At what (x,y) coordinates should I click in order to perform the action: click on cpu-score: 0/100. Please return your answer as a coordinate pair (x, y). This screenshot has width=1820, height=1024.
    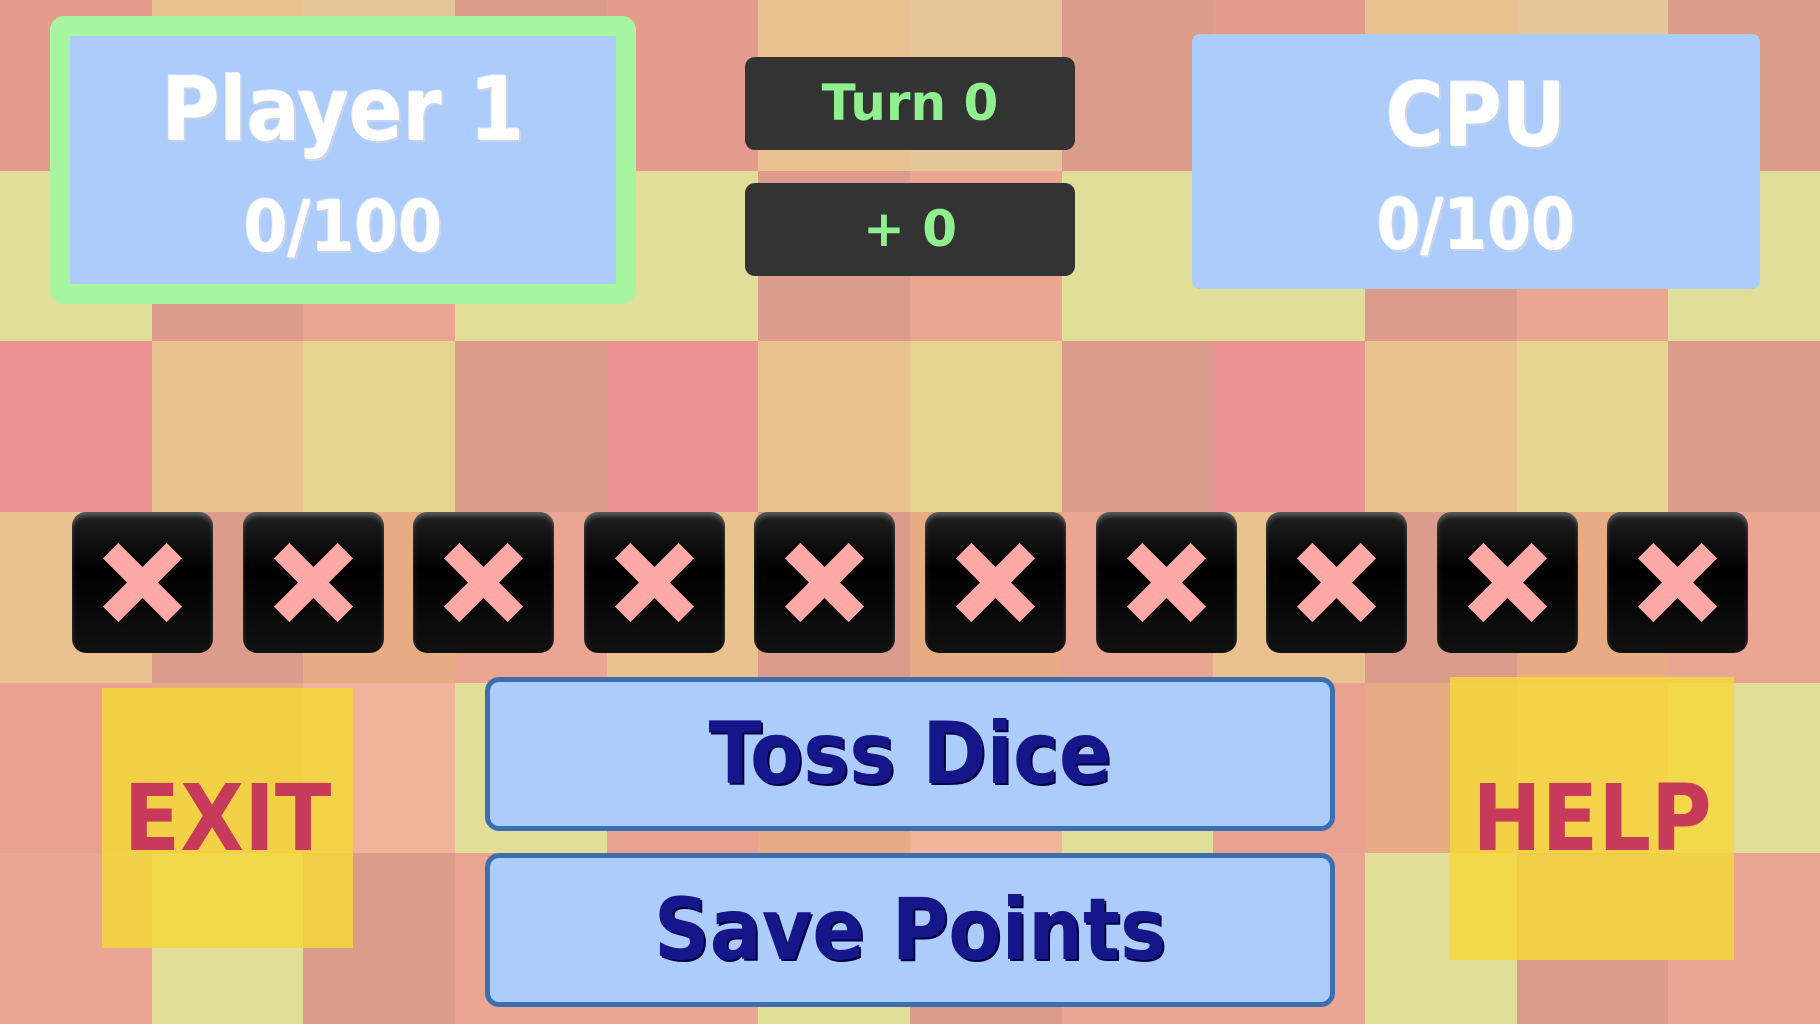
    Looking at the image, I should click on (1476, 225).